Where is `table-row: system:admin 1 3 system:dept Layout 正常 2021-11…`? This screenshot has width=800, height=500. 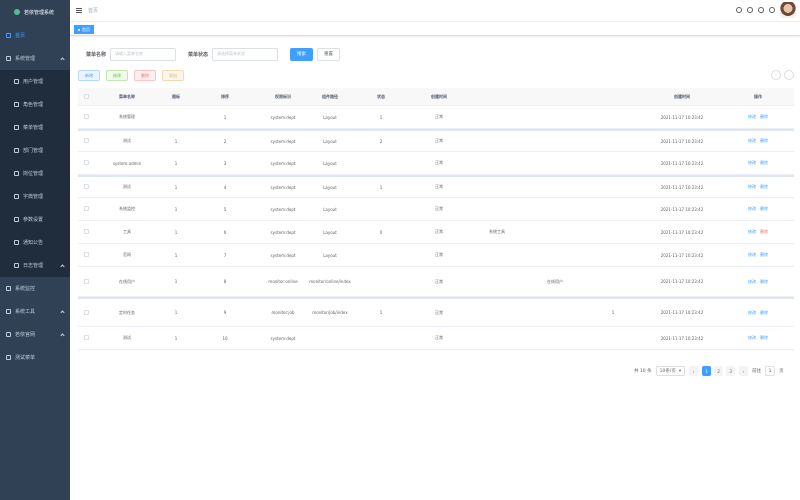
table-row: system:admin 1 3 system:dept Layout 正常 2021-11… is located at coordinates (436, 163).